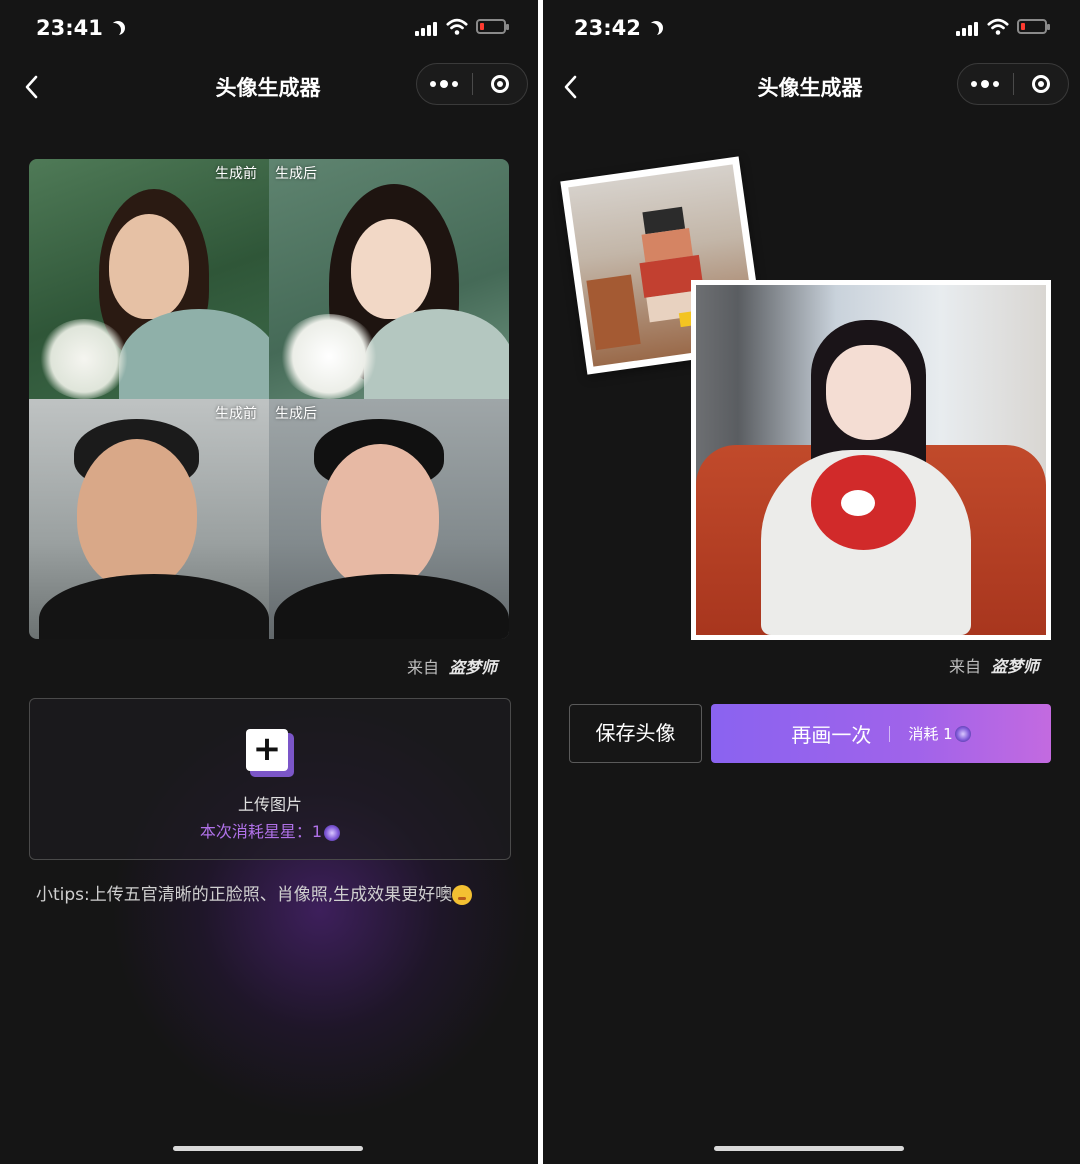 The height and width of the screenshot is (1164, 1080). Describe the element at coordinates (270, 830) in the screenshot. I see `star-cost: 本次消耗星星：1` at that location.